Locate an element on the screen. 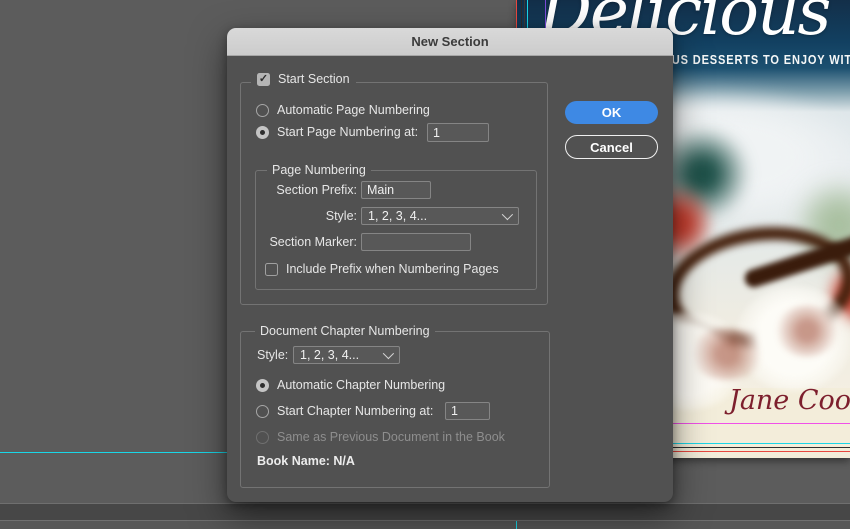 This screenshot has height=529, width=850. start-chapter-number-input is located at coordinates (467, 411).